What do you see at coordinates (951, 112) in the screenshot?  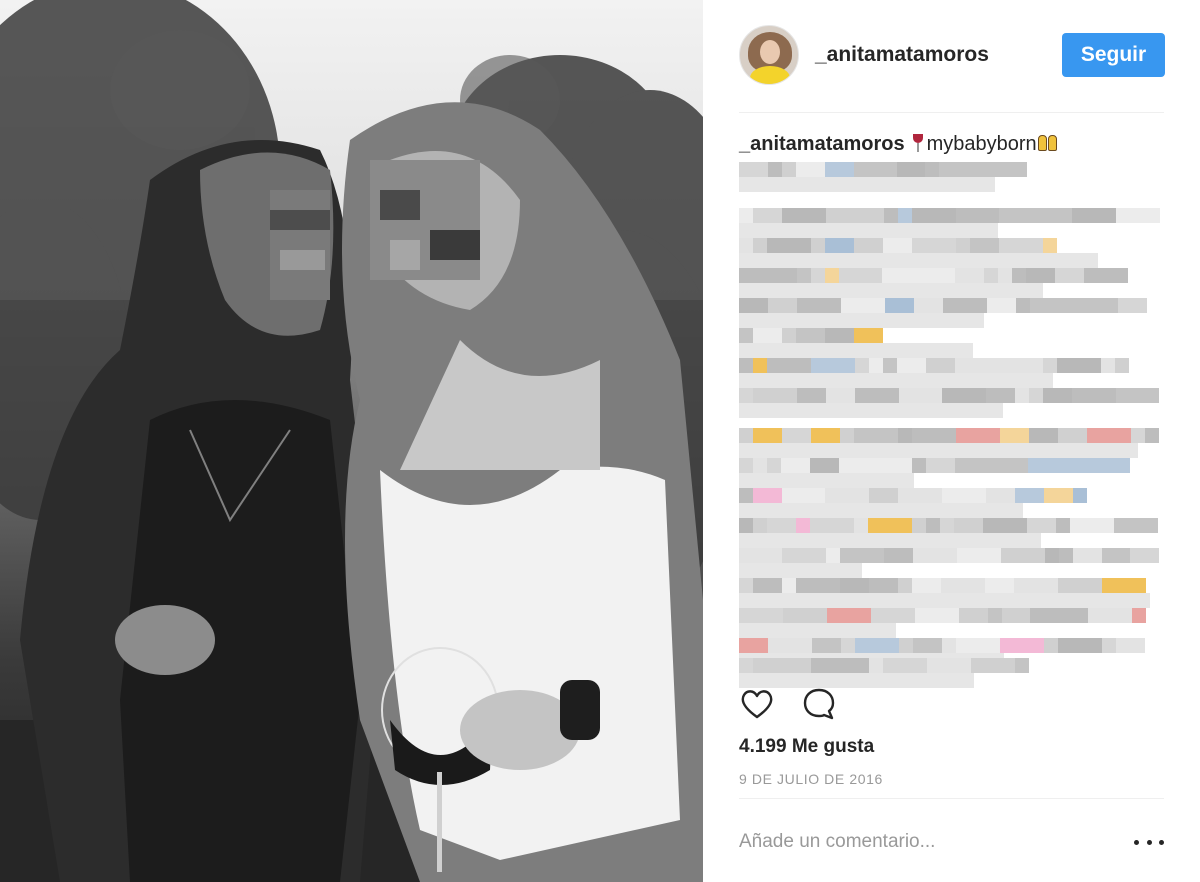 I see `header-divider` at bounding box center [951, 112].